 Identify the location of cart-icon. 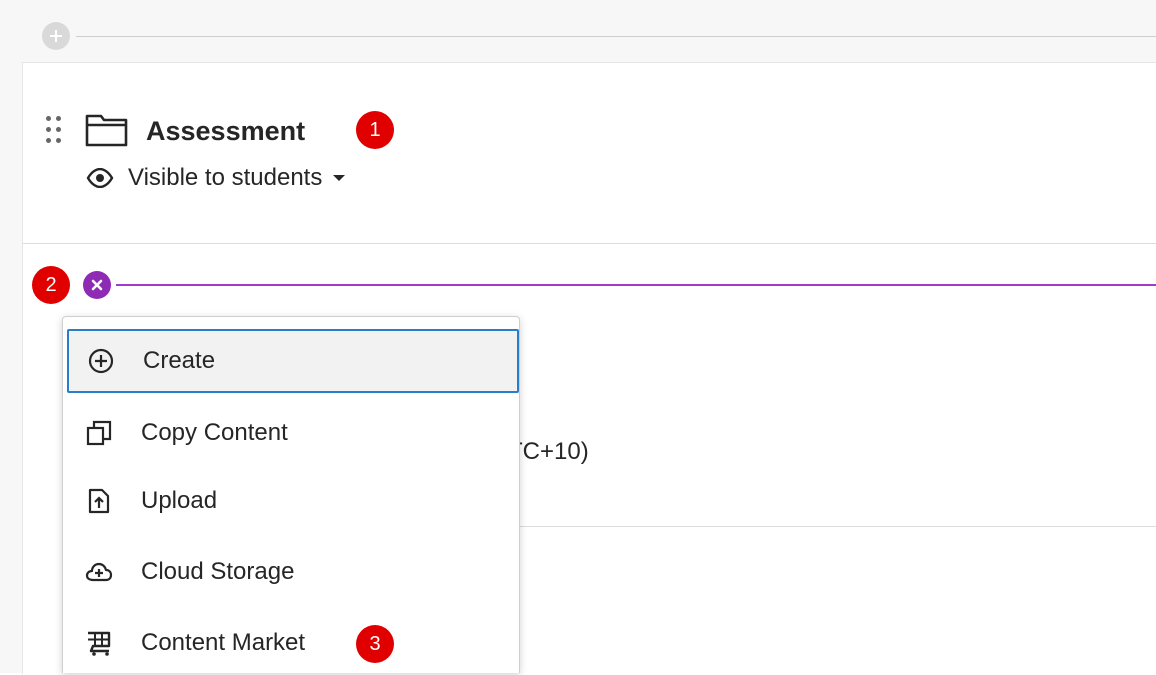
(99, 643).